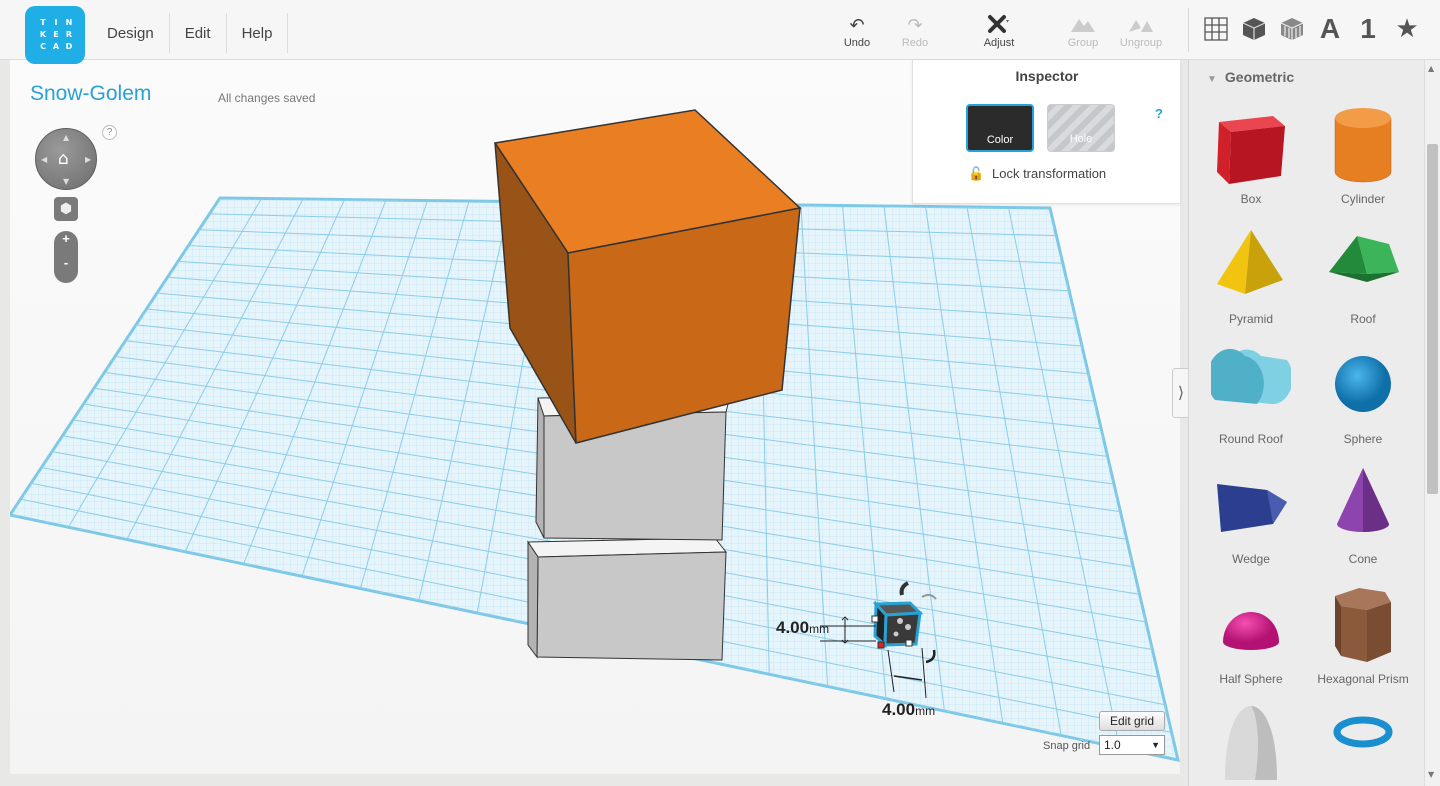 Image resolution: width=1440 pixels, height=786 pixels. I want to click on shape-cylinder: Cylinder, so click(1363, 156).